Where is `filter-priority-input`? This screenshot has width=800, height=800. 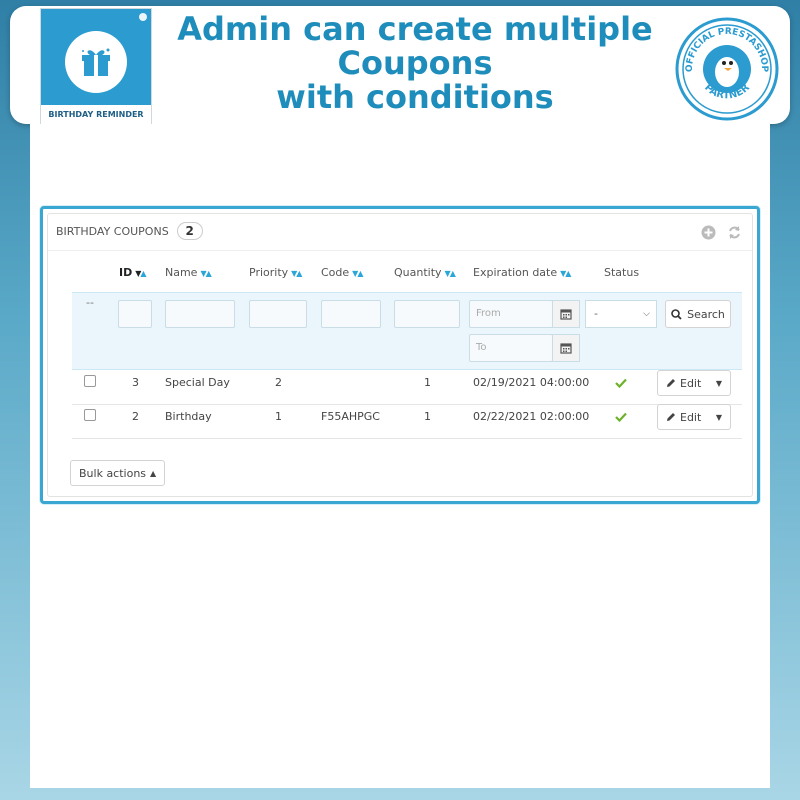
filter-priority-input is located at coordinates (278, 314).